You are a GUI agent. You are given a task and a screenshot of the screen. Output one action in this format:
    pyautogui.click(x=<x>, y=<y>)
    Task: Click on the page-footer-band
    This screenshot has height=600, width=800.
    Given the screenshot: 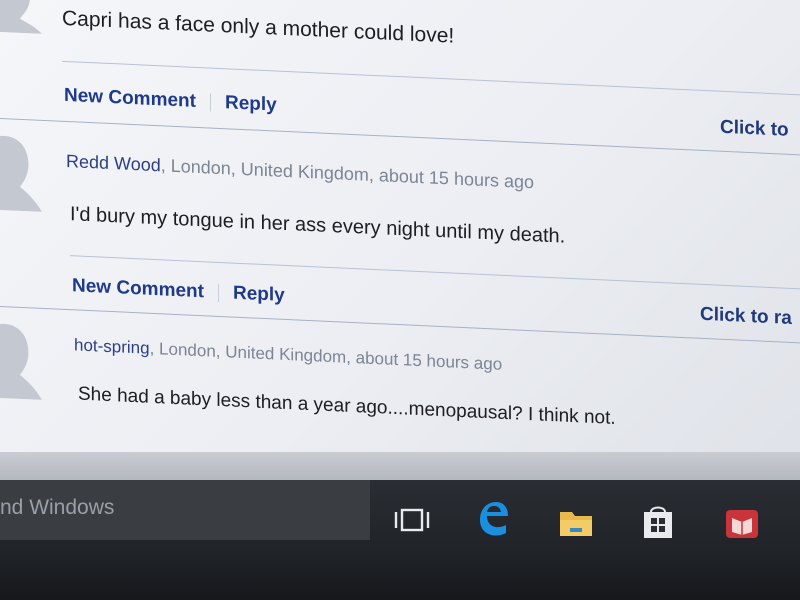 What is the action you would take?
    pyautogui.click(x=400, y=466)
    